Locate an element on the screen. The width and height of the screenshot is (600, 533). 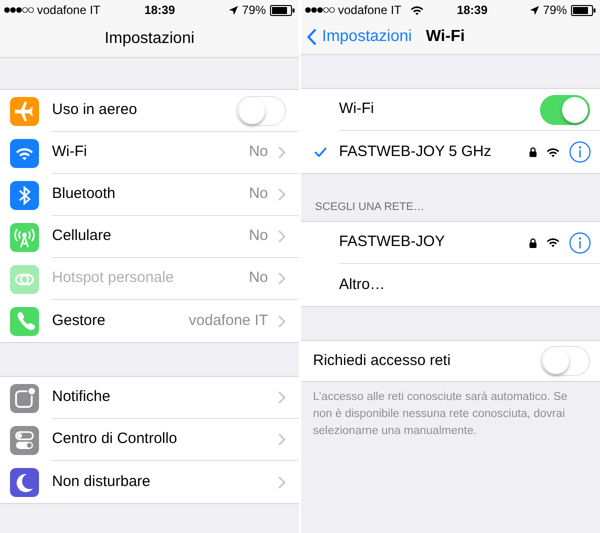
row-label: Centro di Controllo is located at coordinates (115, 439).